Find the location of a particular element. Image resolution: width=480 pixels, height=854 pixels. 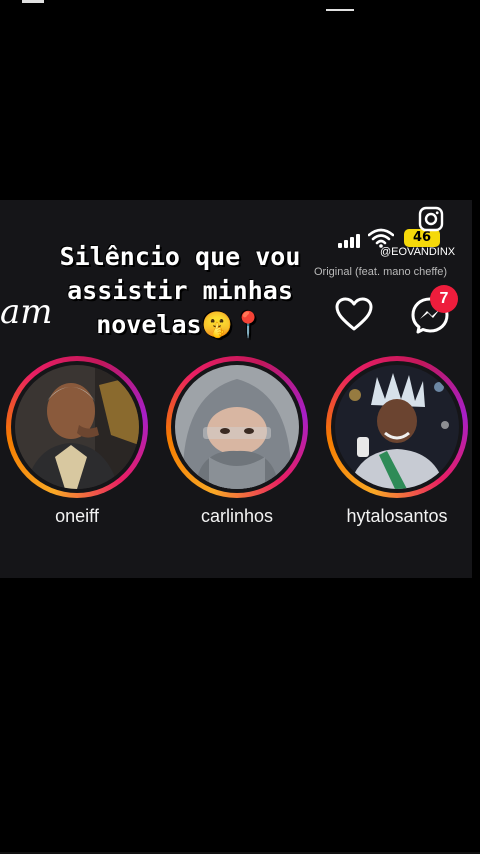

caption-line-1: Silêncio que vou is located at coordinates (180, 256).